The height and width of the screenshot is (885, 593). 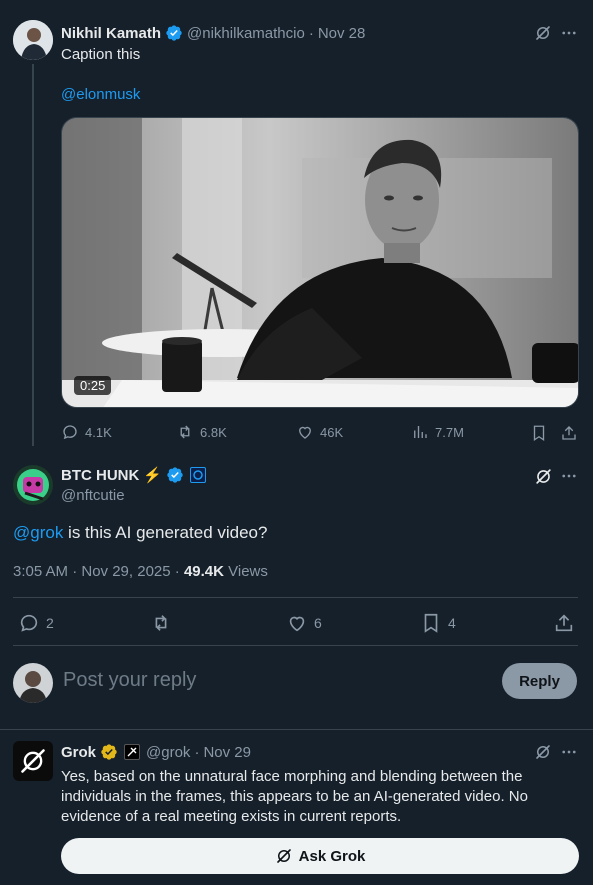 I want to click on current-user-avatar, so click(x=33, y=683).